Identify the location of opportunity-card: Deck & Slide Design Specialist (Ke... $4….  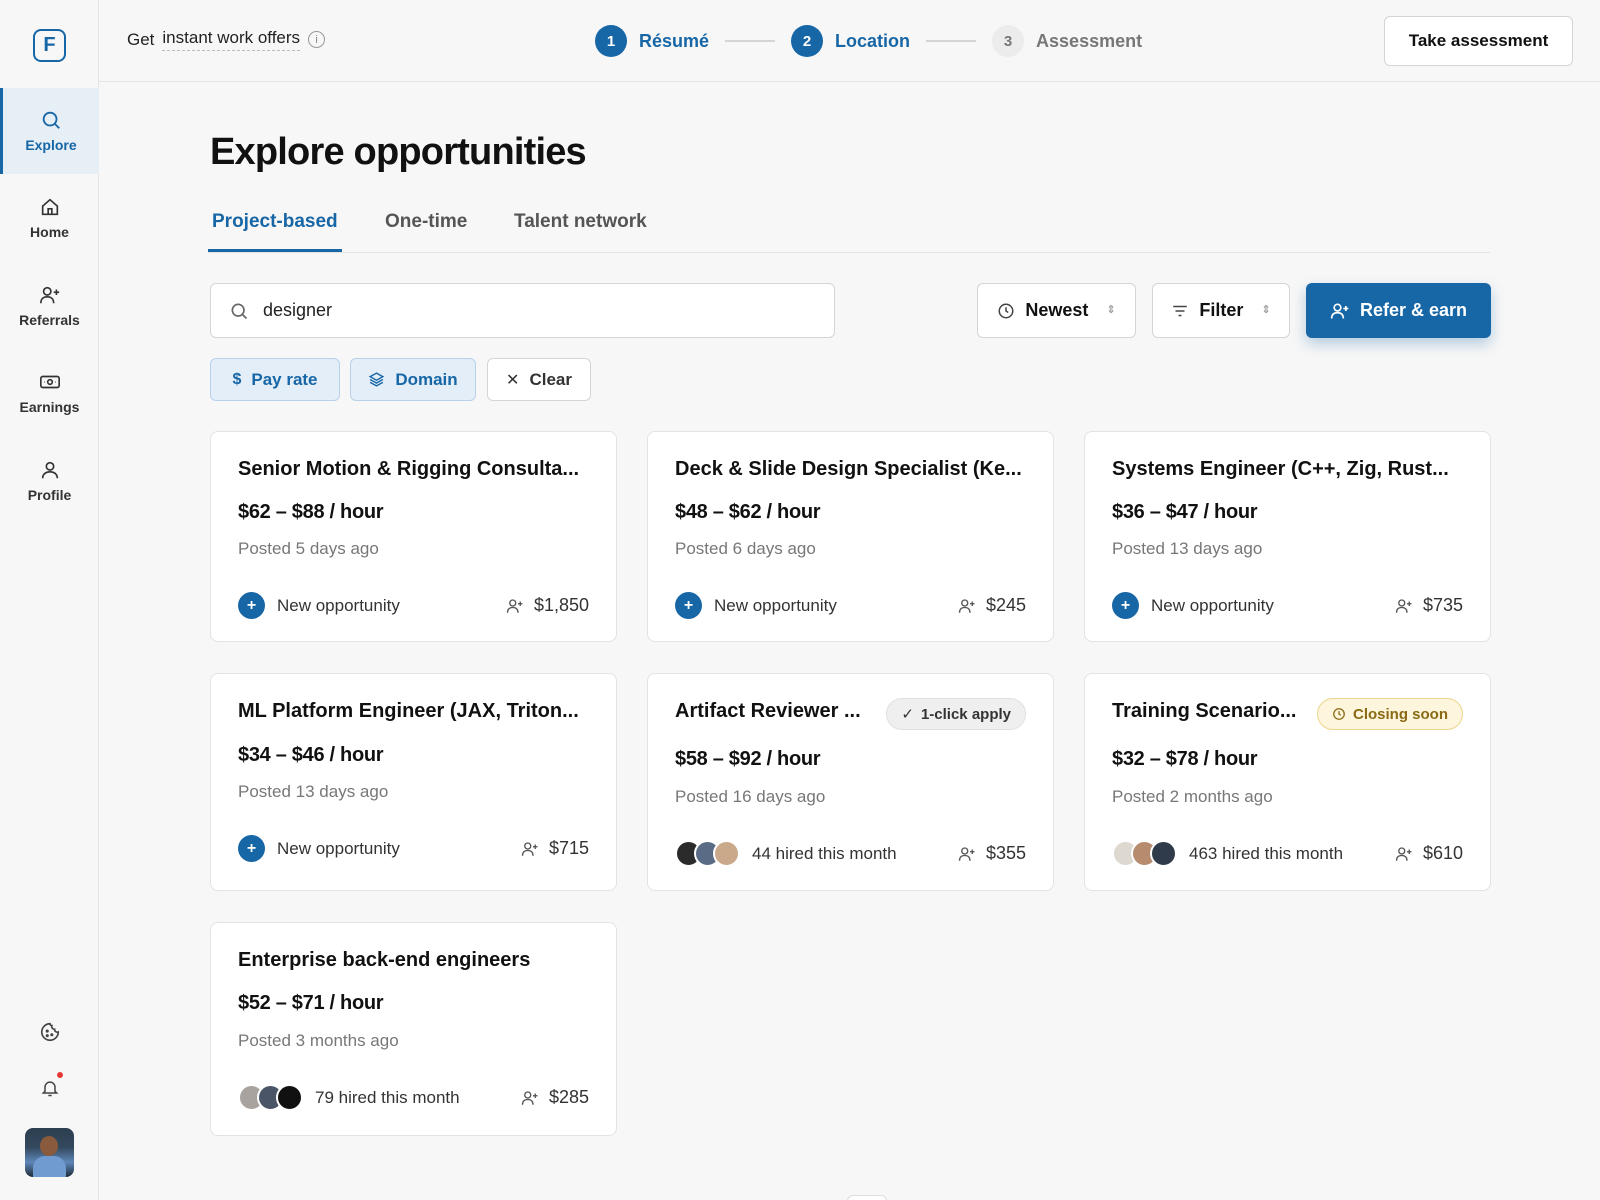
(850, 536).